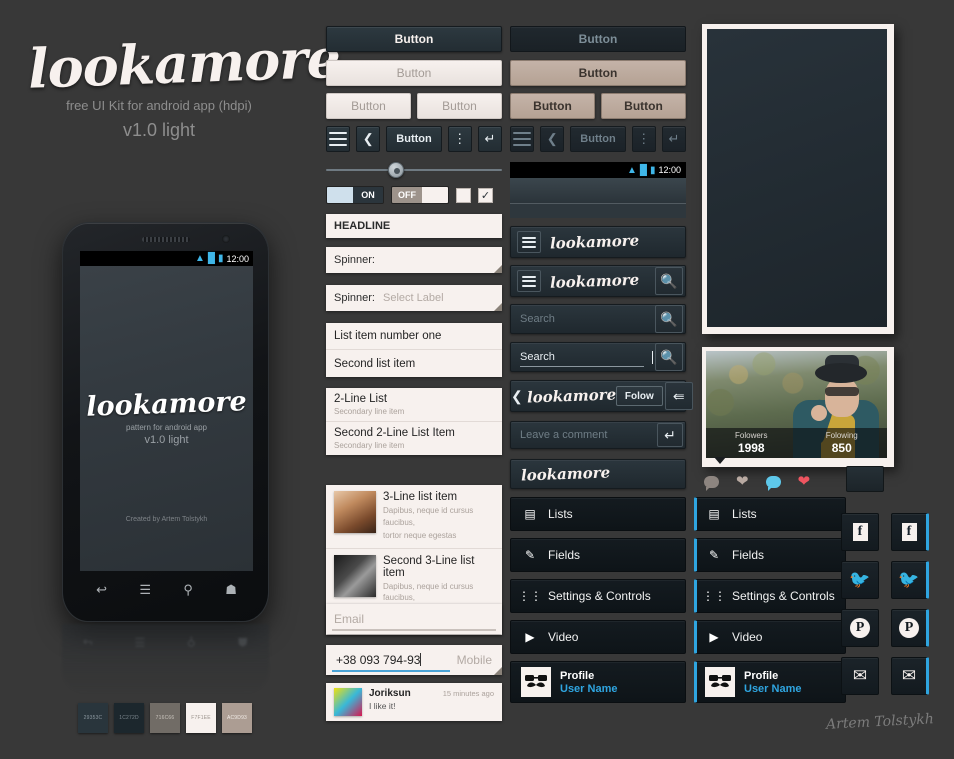 This screenshot has width=954, height=759. What do you see at coordinates (598, 555) in the screenshot?
I see `sidebar-item-fields: ✎ Fields` at bounding box center [598, 555].